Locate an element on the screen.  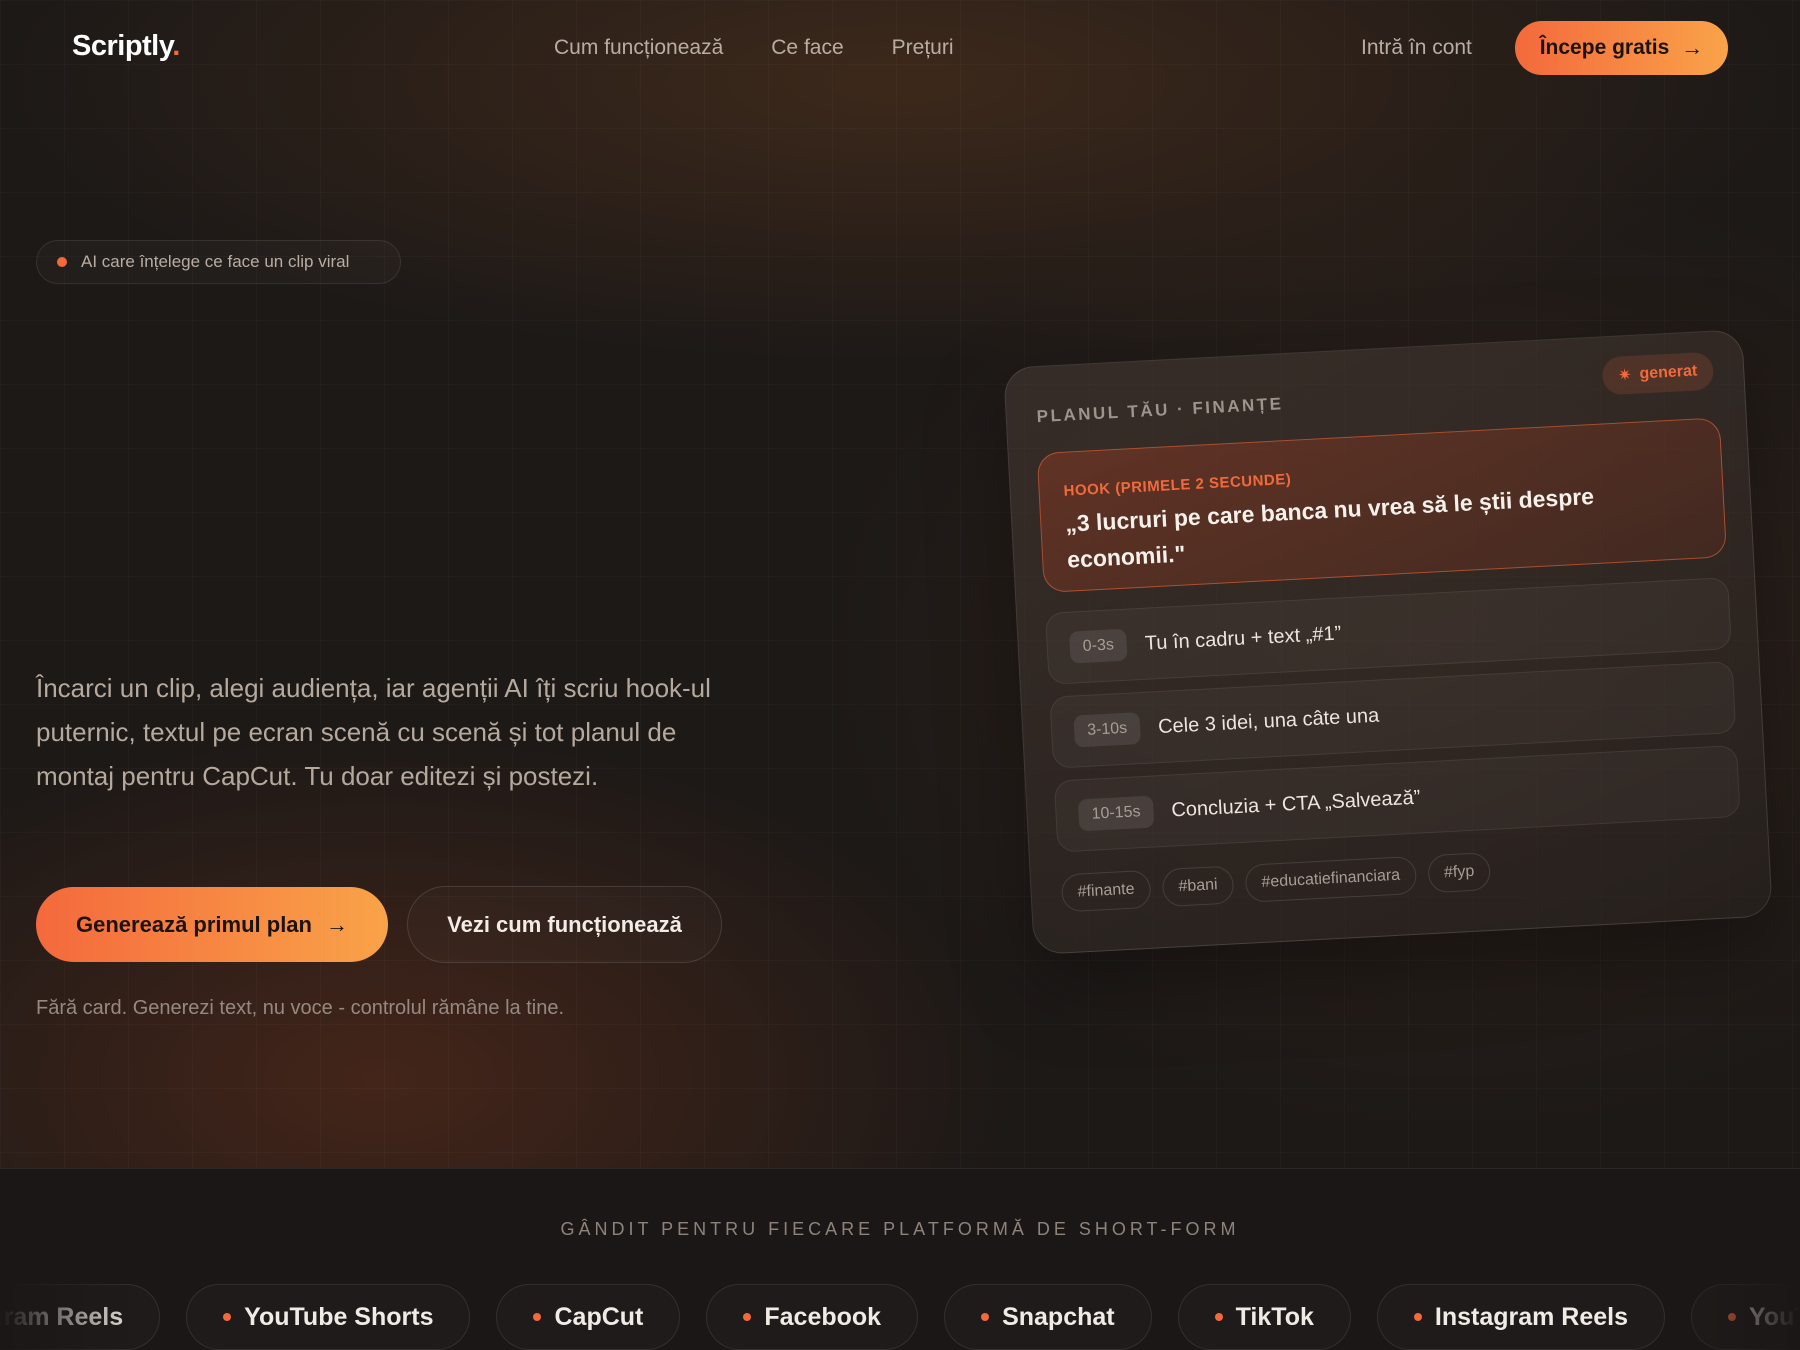
hashtag: #finante is located at coordinates (1106, 891).